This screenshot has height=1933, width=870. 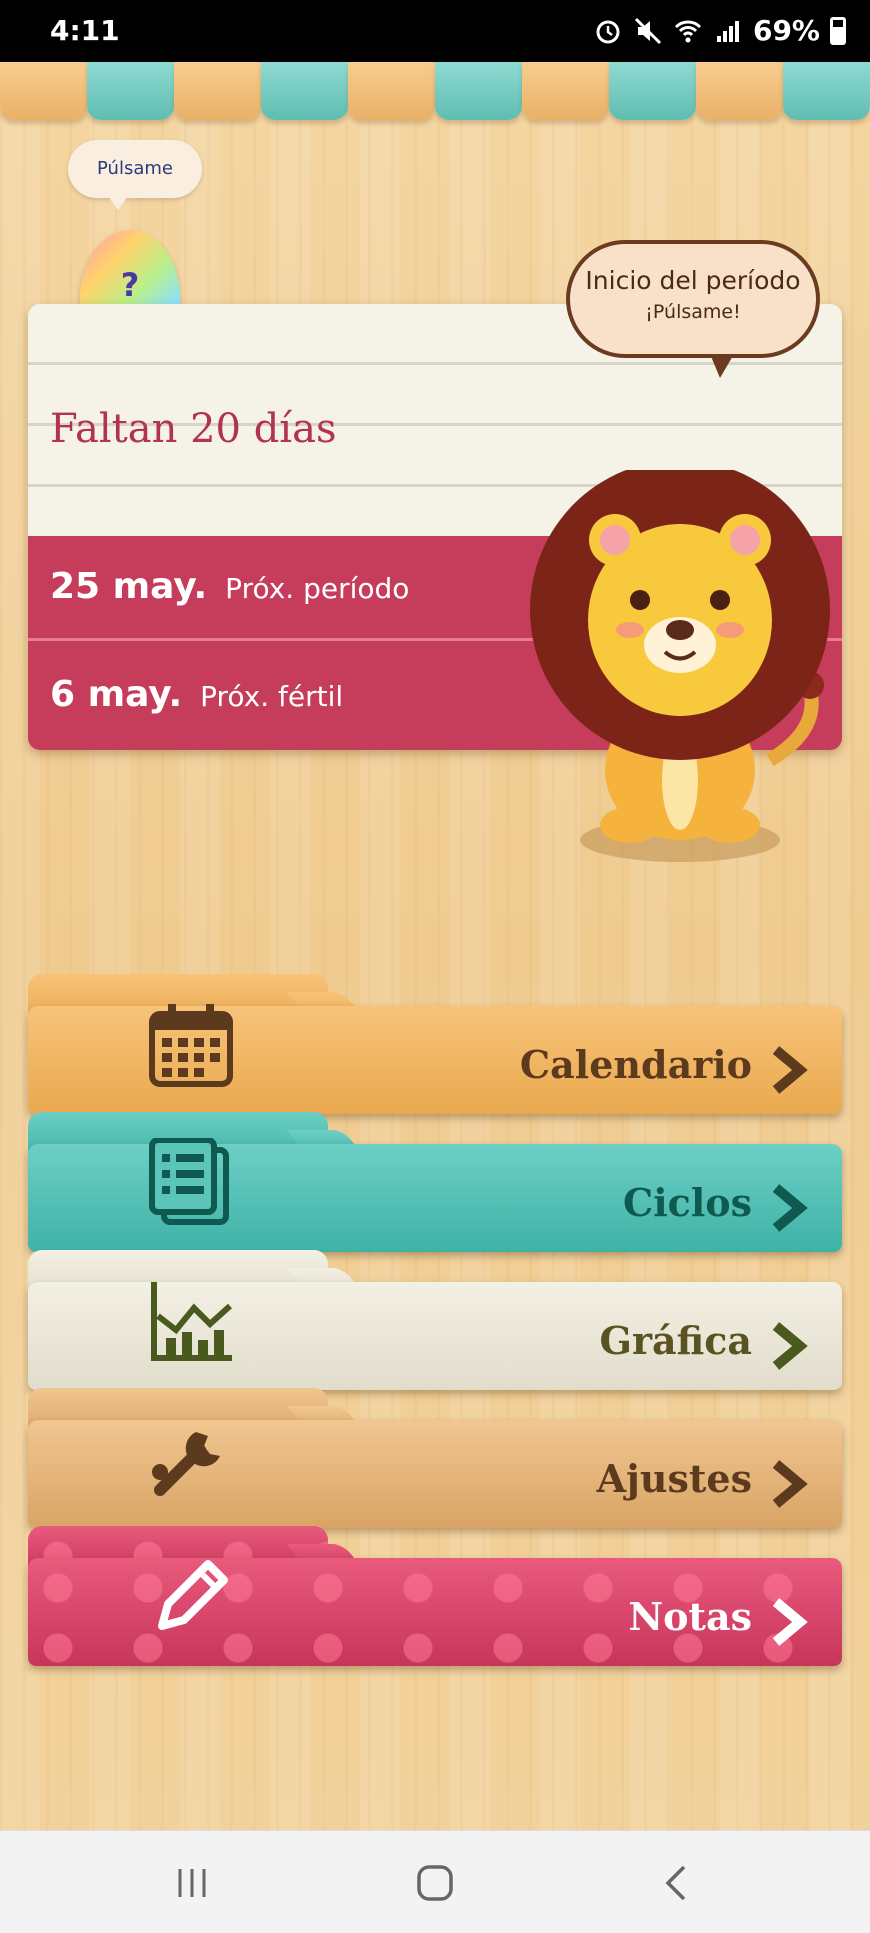 What do you see at coordinates (675, 1340) in the screenshot?
I see `menu-label-grafica: Gráfica` at bounding box center [675, 1340].